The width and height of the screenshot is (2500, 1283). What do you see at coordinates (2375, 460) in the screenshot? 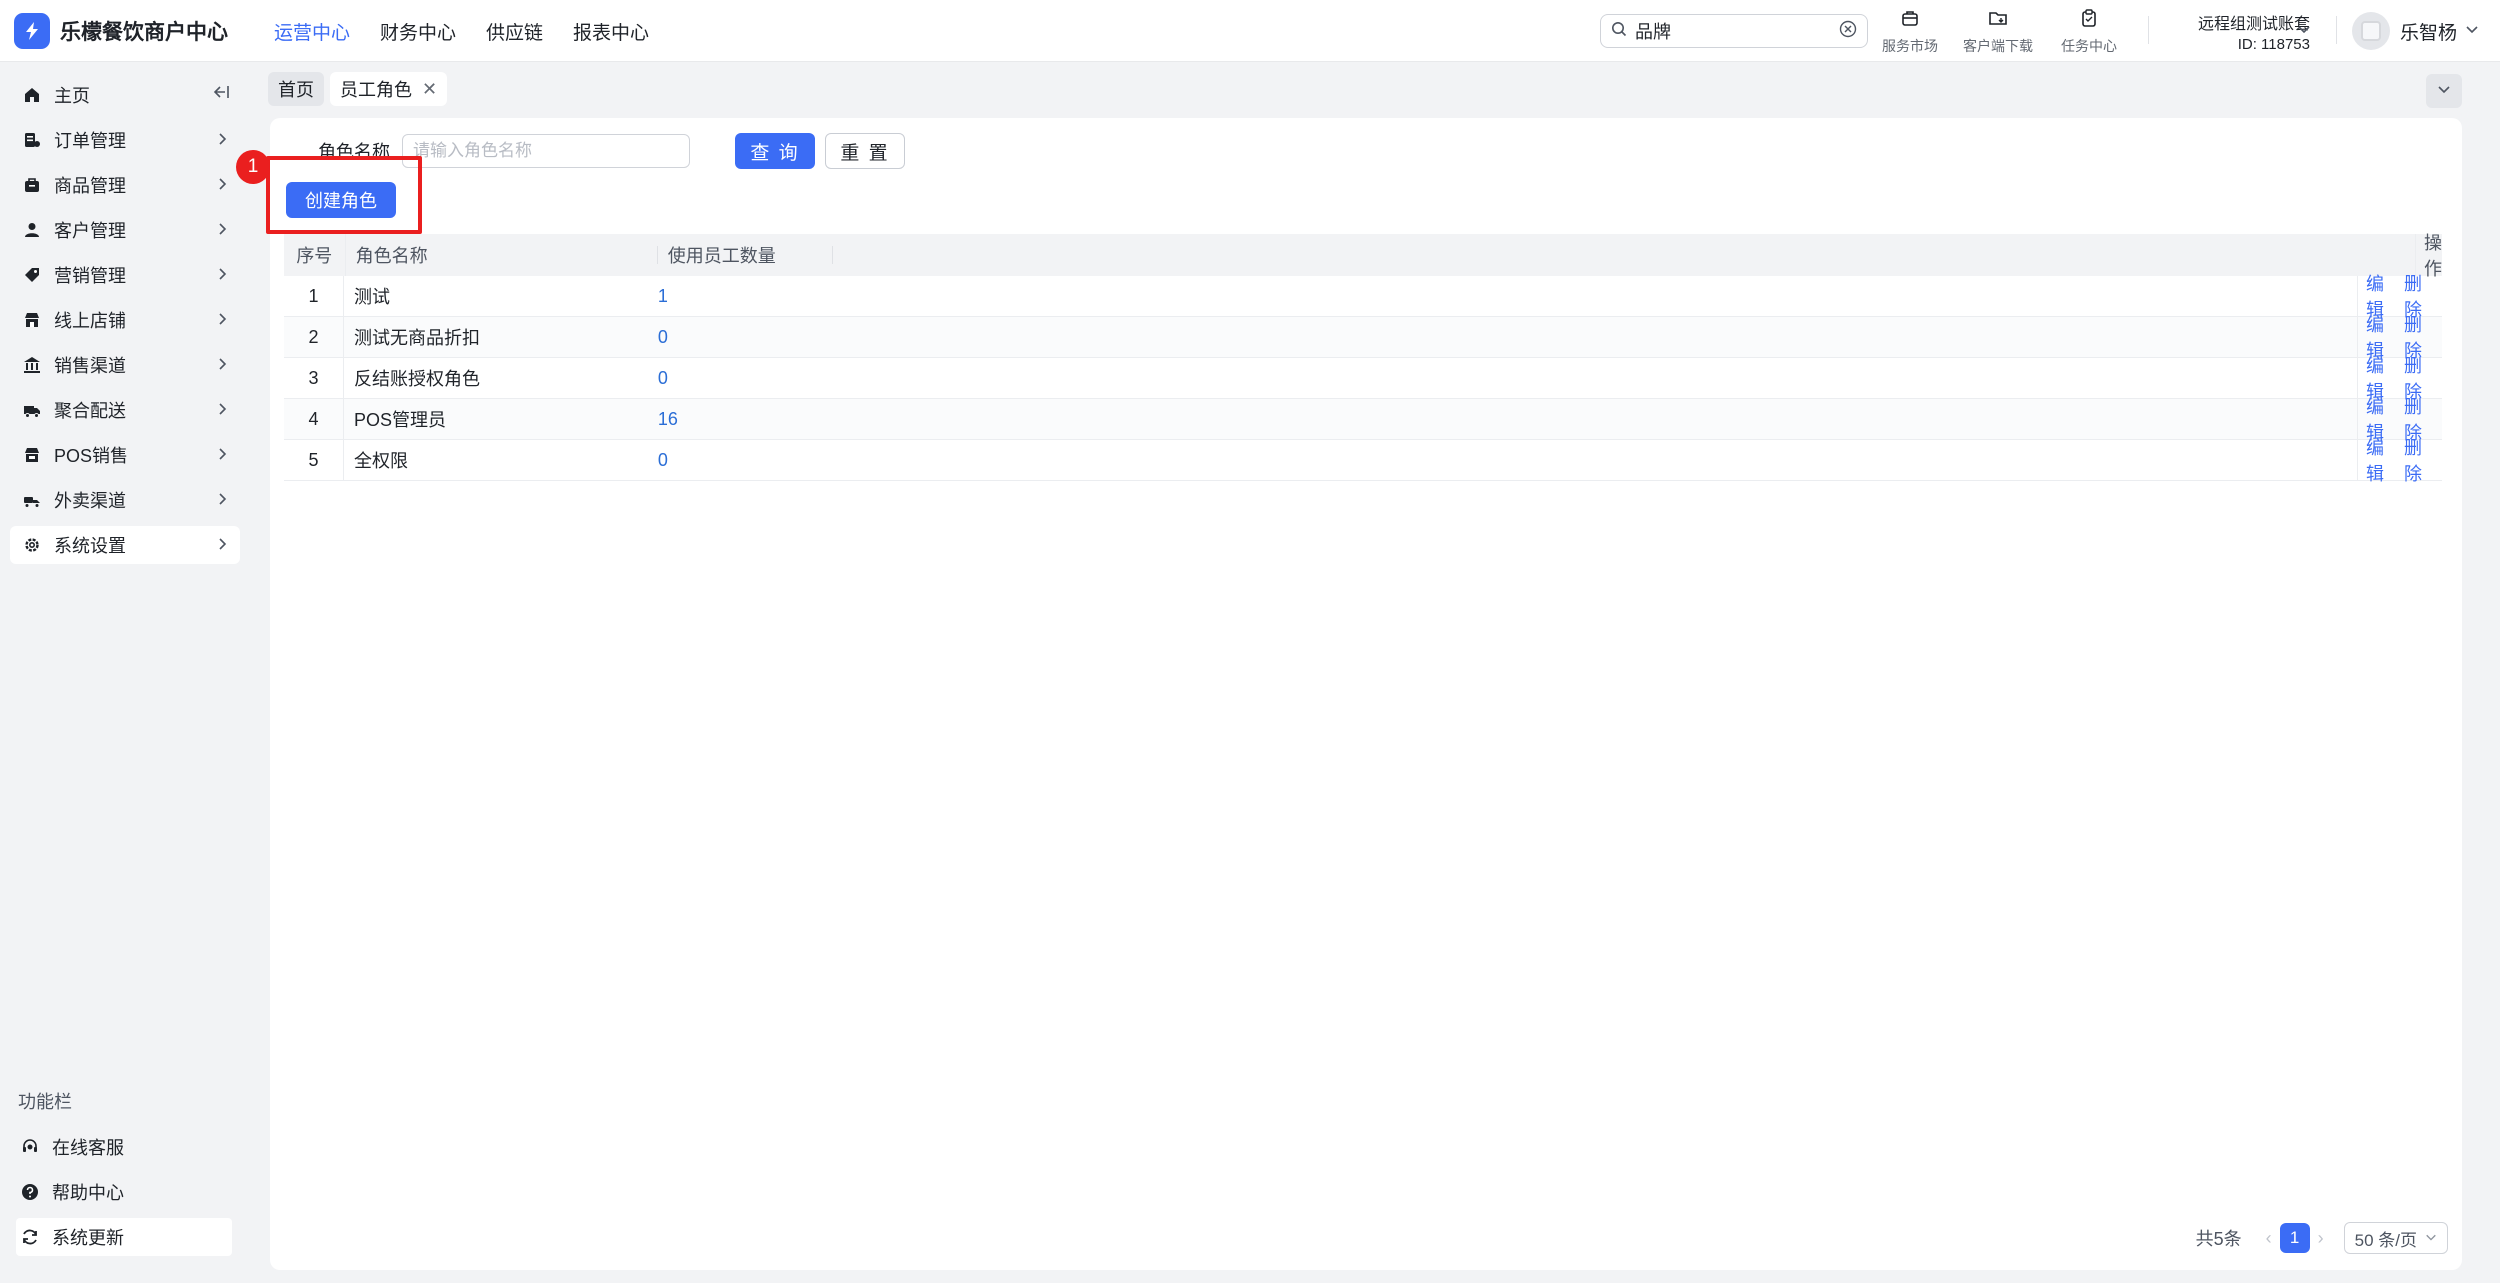
I see `edit-link: 编辑` at bounding box center [2375, 460].